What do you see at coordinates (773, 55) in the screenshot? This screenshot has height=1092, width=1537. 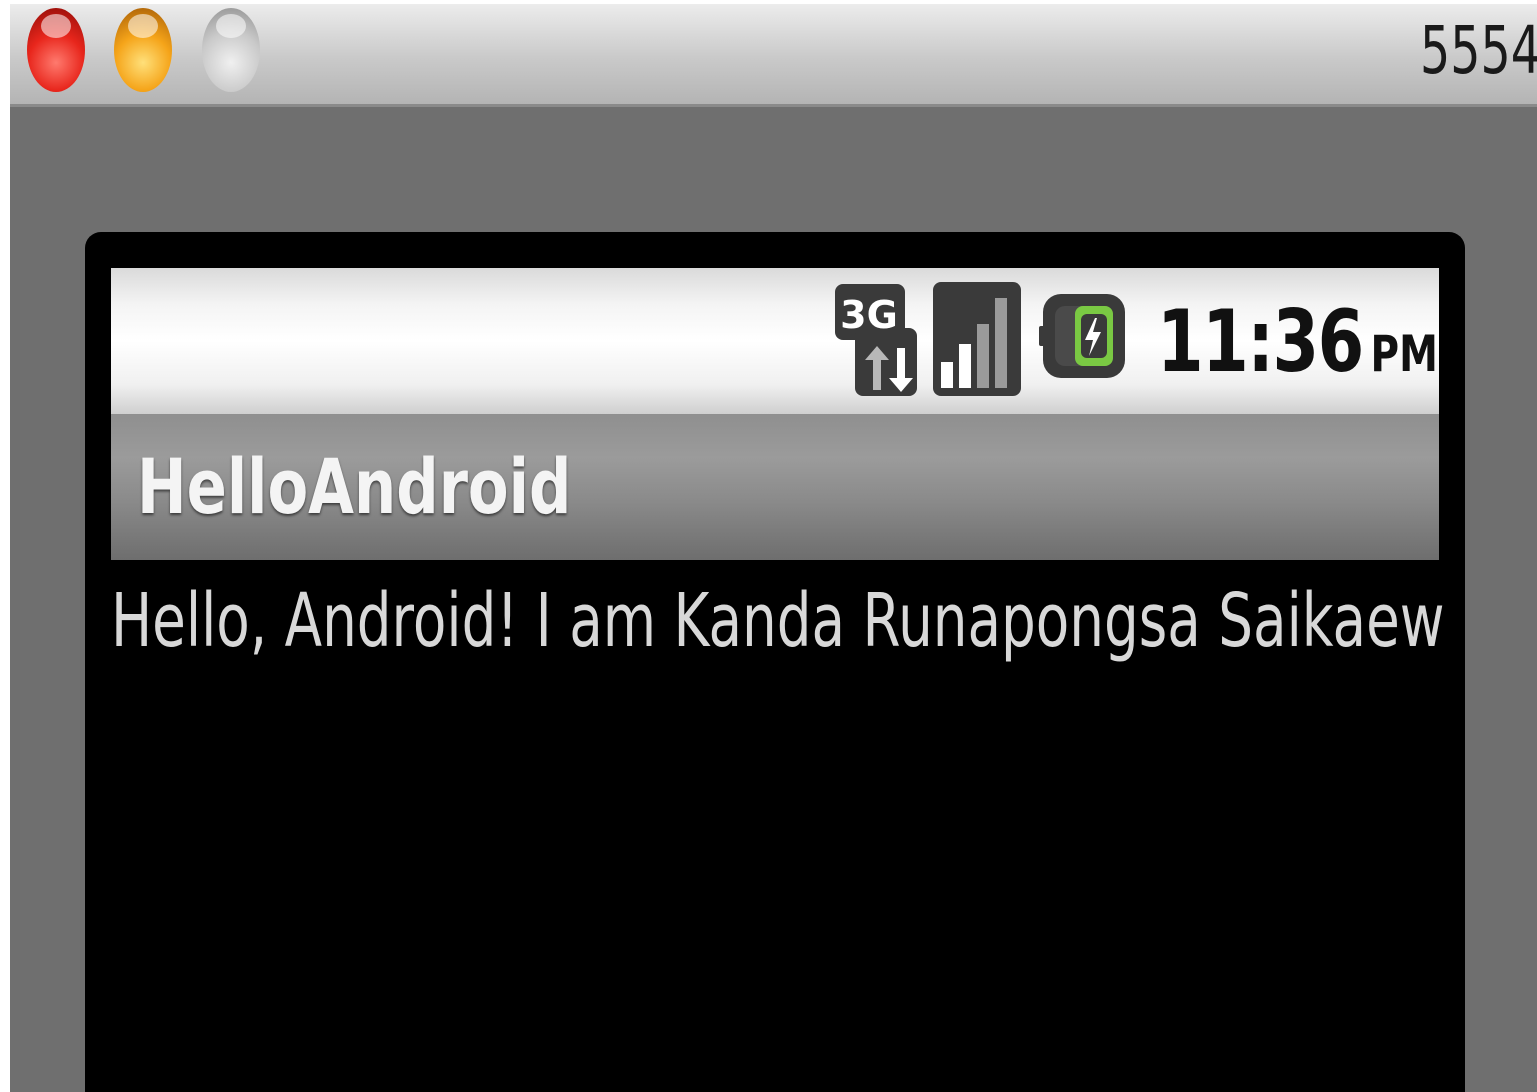 I see `window-titlebar: 5554` at bounding box center [773, 55].